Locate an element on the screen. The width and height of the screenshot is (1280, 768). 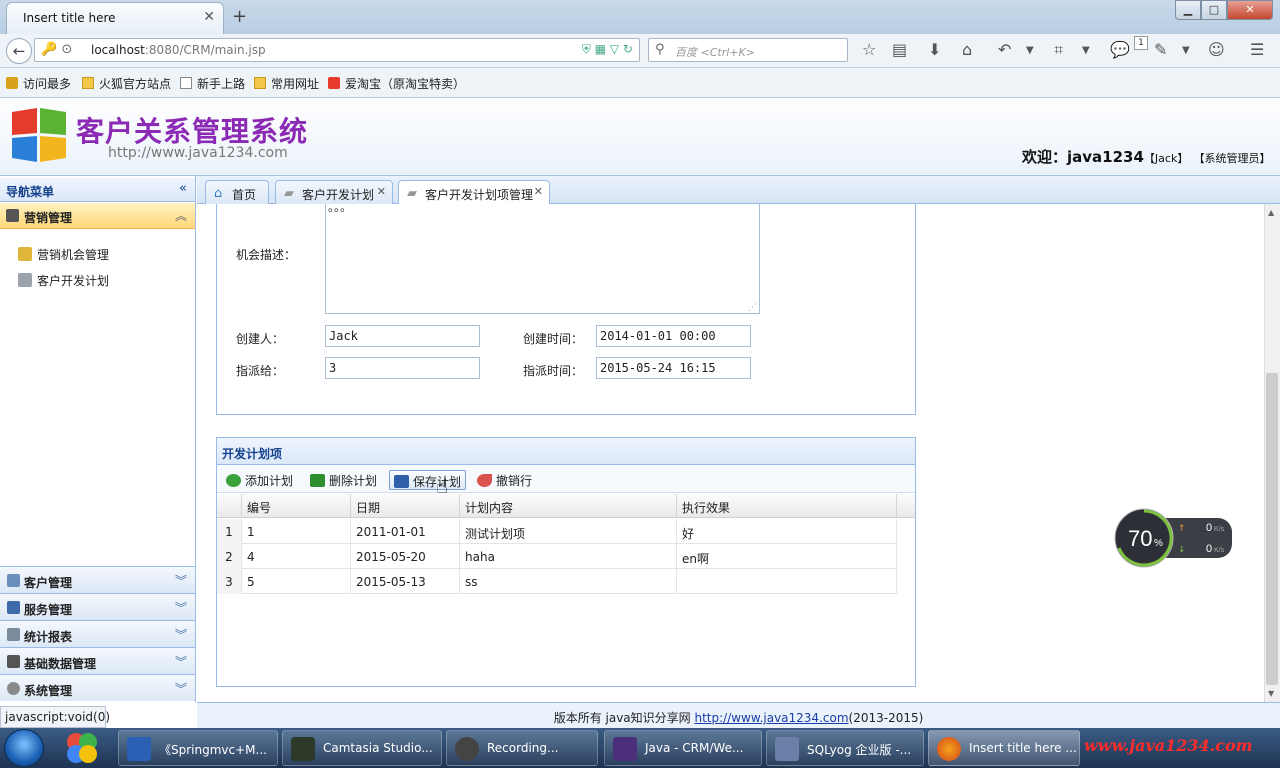
resize-handle-icon: ⋰ is located at coordinates (752, 308).